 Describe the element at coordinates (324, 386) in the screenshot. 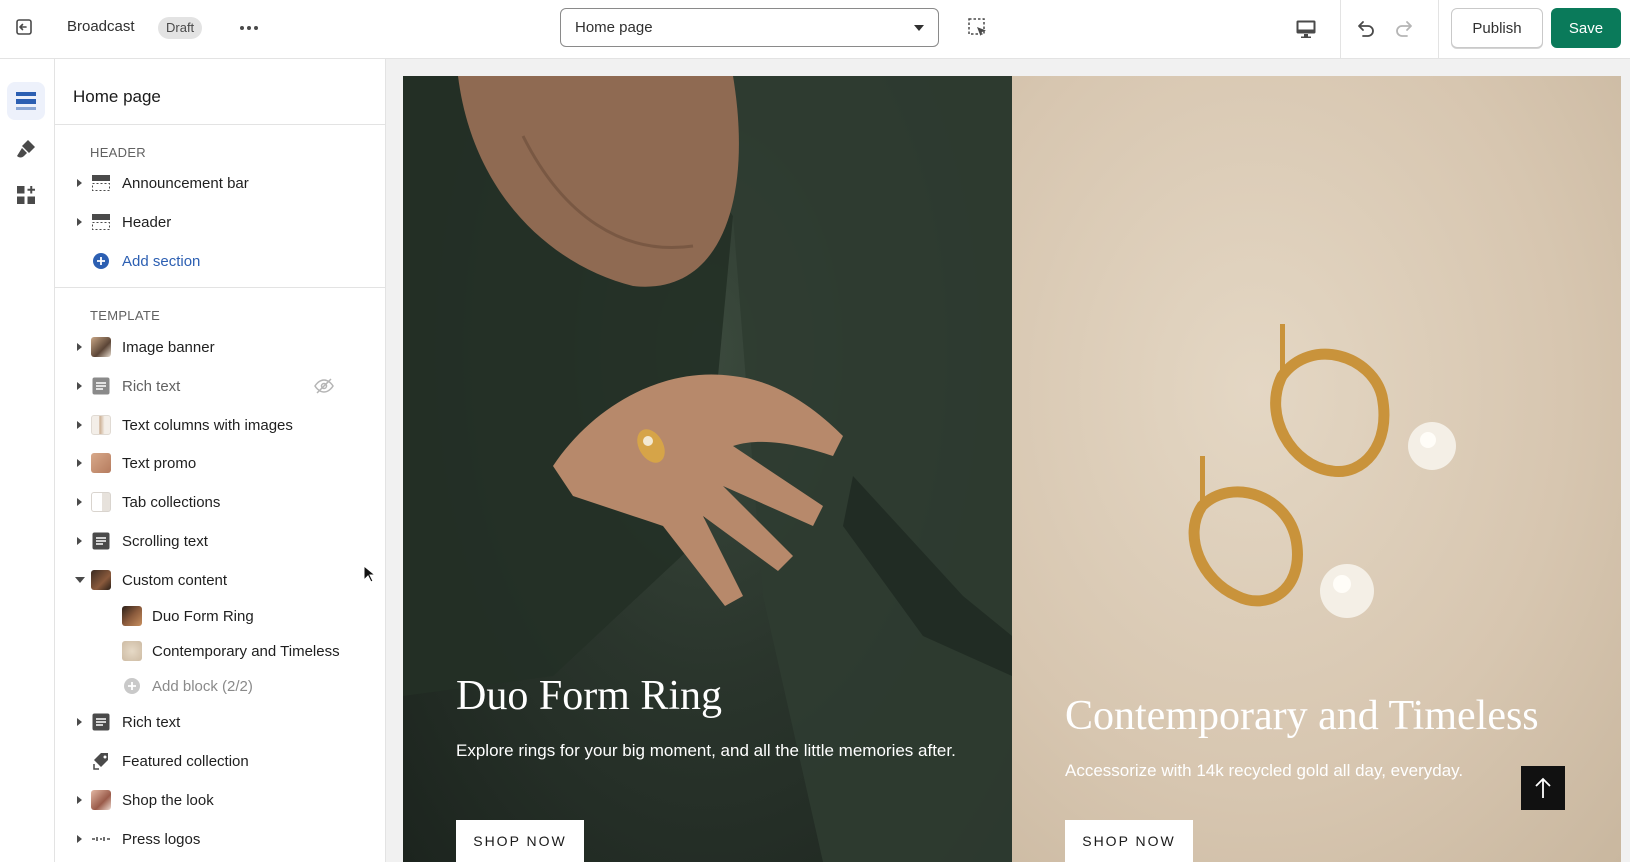

I see `eye-hidden-icon` at that location.